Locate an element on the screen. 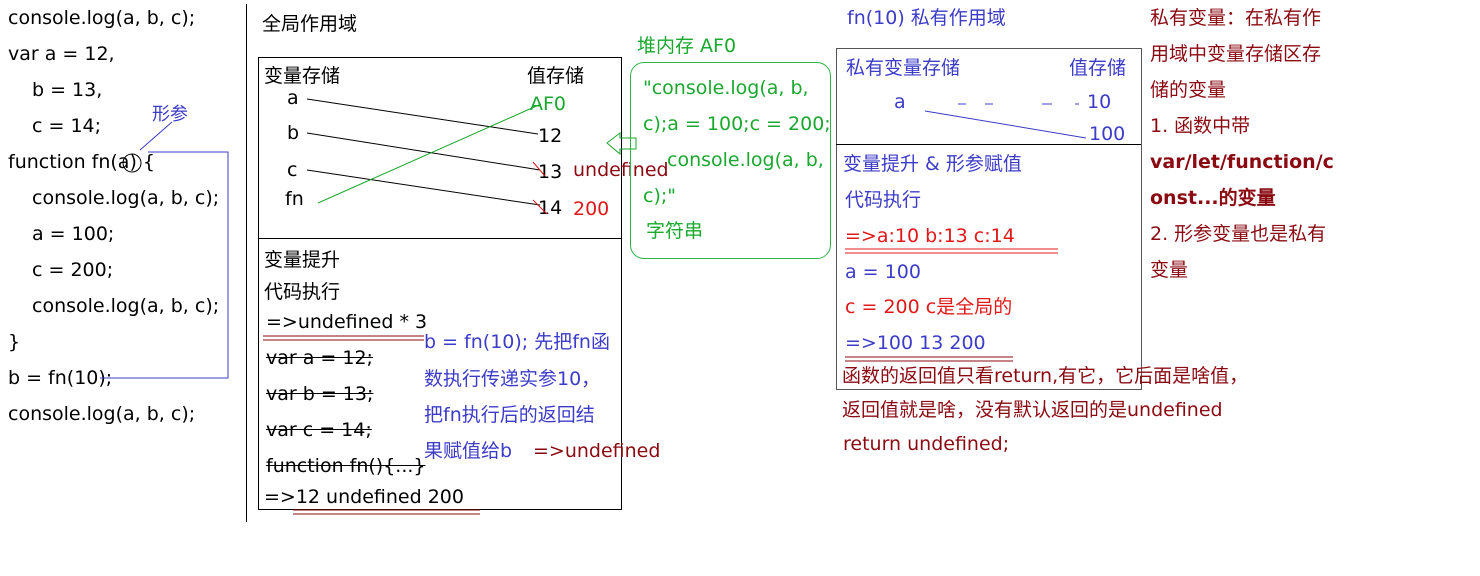 The width and height of the screenshot is (1480, 576). param-circle is located at coordinates (132, 163).